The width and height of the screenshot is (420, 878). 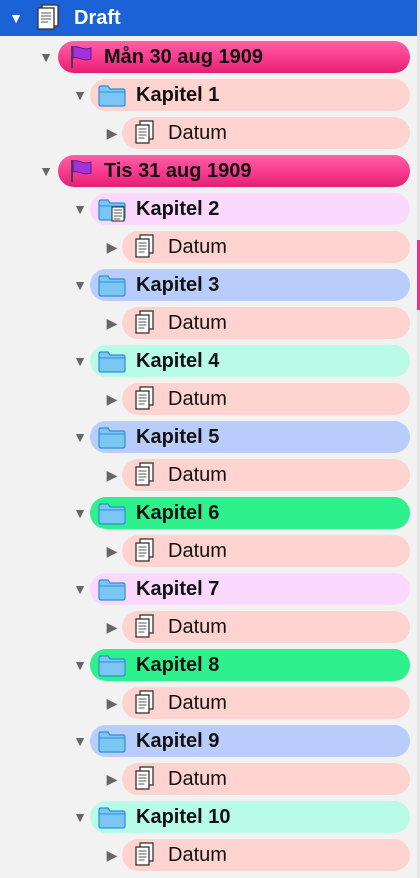 What do you see at coordinates (178, 741) in the screenshot?
I see `binder-item-label: Kapitel 9` at bounding box center [178, 741].